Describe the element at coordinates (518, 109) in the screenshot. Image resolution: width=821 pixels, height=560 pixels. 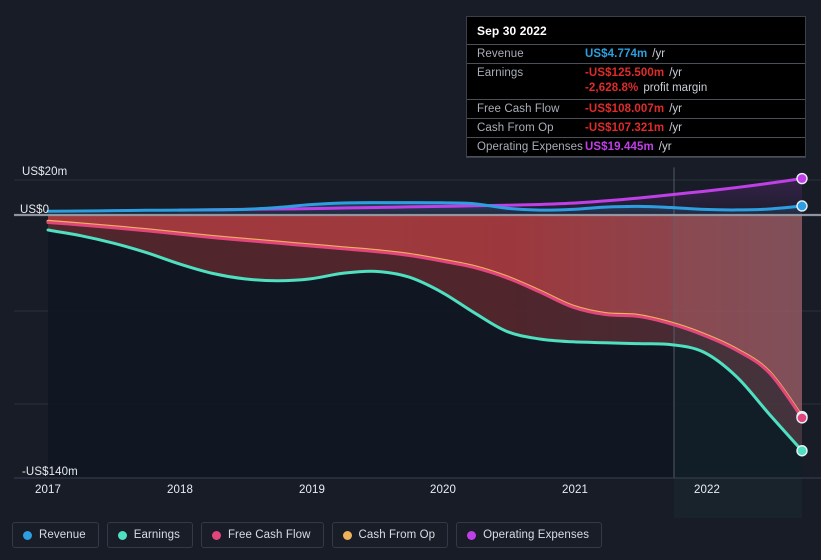
I see `tooltip-row-label: Free Cash Flow` at that location.